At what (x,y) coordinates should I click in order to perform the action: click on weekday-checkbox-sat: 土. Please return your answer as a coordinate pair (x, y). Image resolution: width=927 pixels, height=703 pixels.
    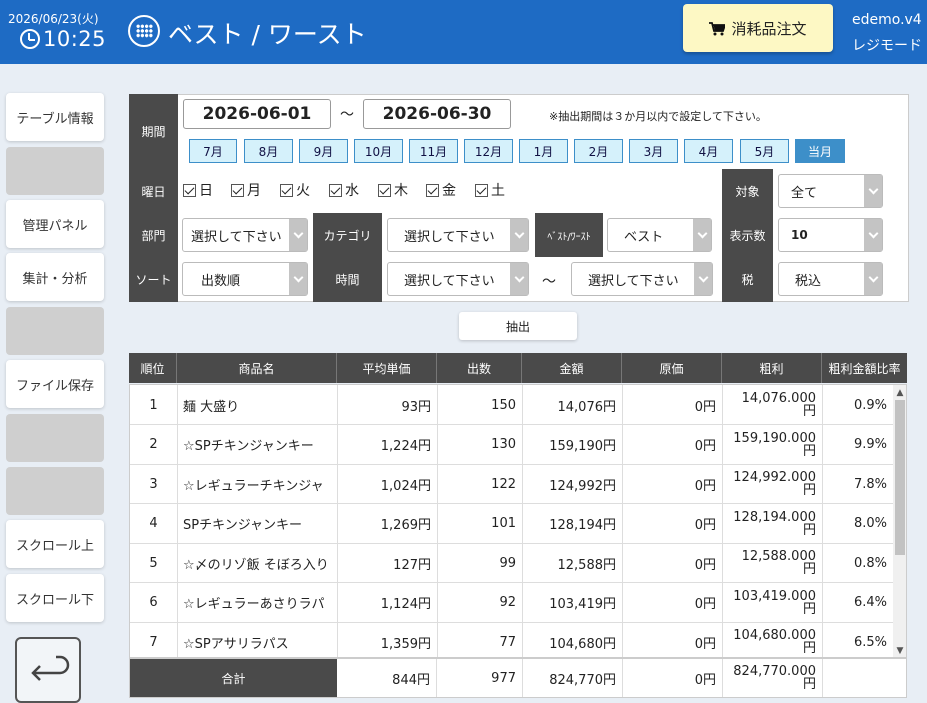
    Looking at the image, I should click on (490, 190).